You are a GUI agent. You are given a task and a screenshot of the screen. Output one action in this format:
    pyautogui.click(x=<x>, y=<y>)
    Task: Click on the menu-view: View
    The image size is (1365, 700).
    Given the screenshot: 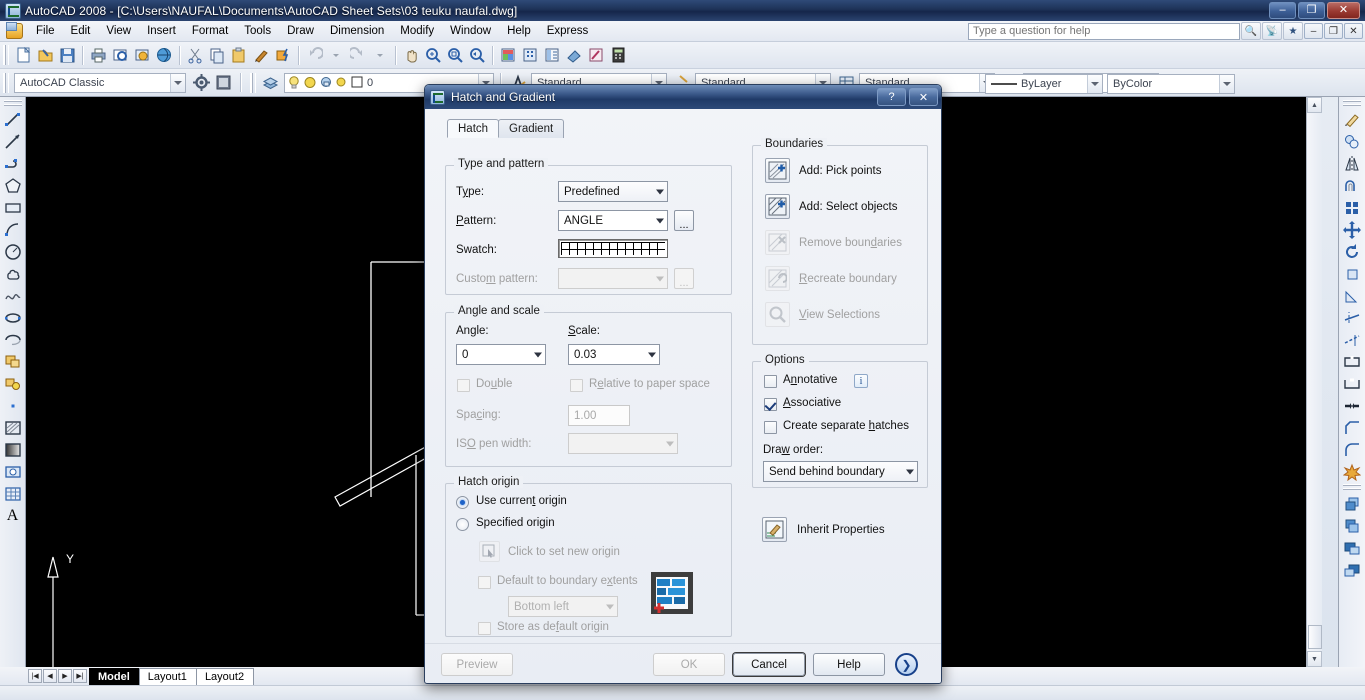 What is the action you would take?
    pyautogui.click(x=118, y=31)
    